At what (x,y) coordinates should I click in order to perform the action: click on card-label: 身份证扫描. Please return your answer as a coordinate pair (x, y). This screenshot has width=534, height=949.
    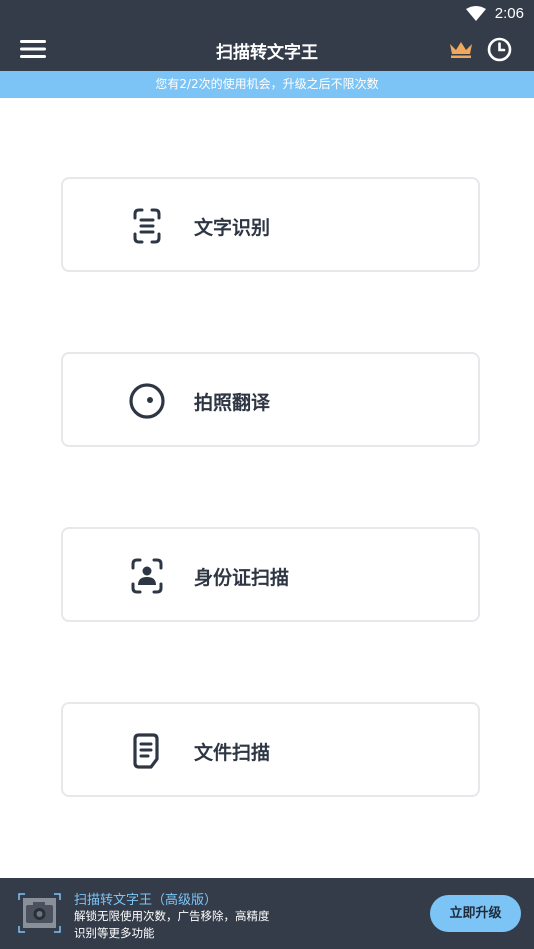
    Looking at the image, I should click on (242, 578).